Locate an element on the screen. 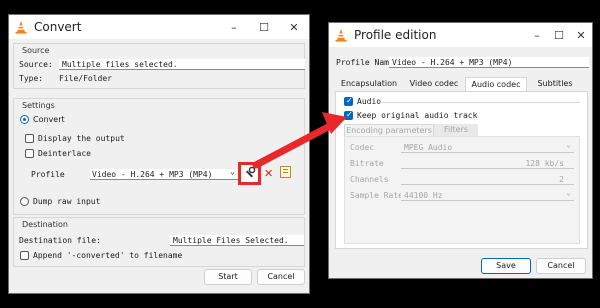 The height and width of the screenshot is (308, 600). channels-value: 2 is located at coordinates (561, 179).